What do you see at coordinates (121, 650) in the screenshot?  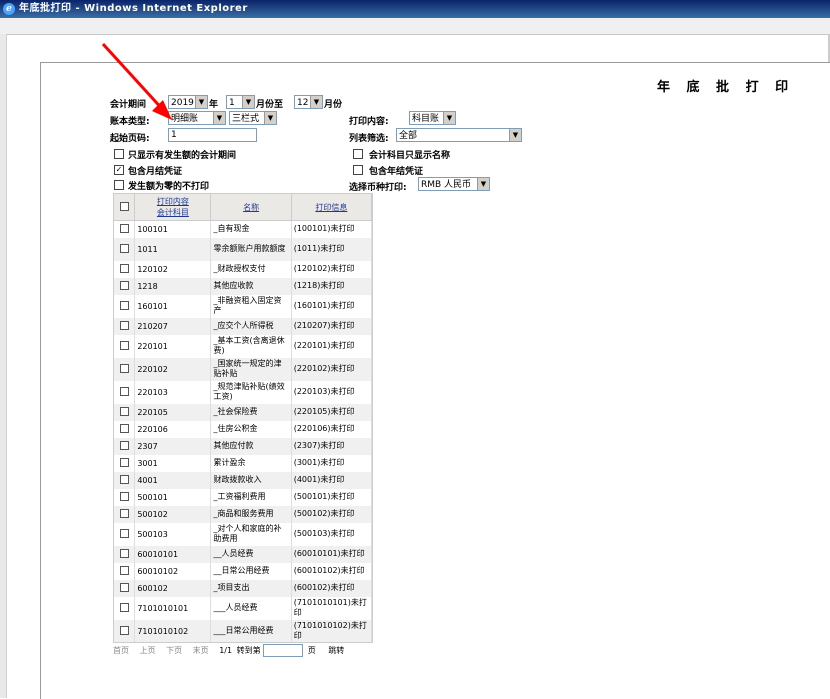 I see `first-page-link: 首页` at bounding box center [121, 650].